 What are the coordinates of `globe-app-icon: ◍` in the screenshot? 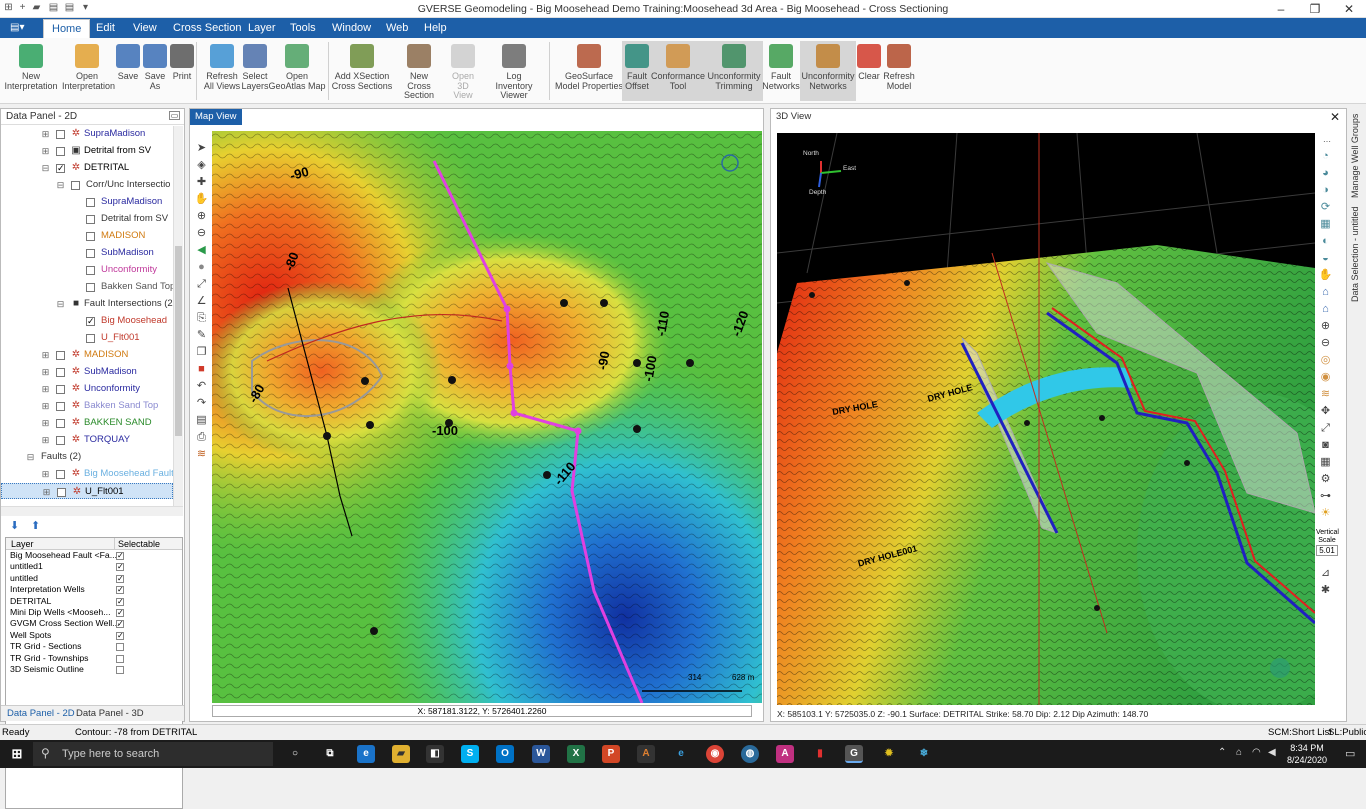 It's located at (750, 754).